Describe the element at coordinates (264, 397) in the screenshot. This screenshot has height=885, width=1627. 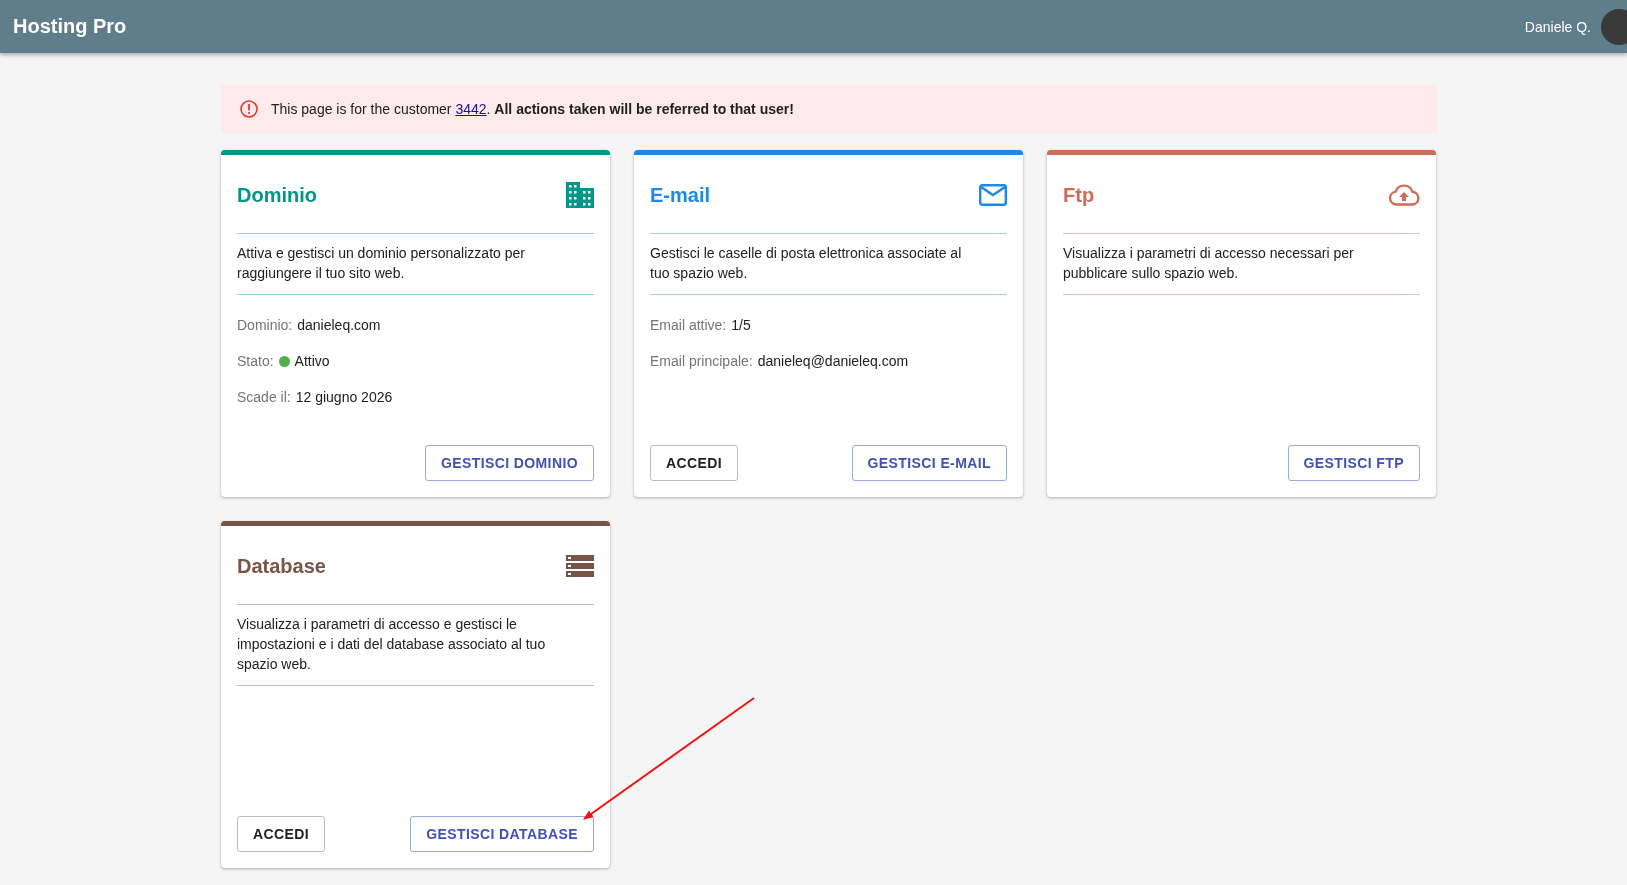
I see `field-label: Scade il:` at that location.